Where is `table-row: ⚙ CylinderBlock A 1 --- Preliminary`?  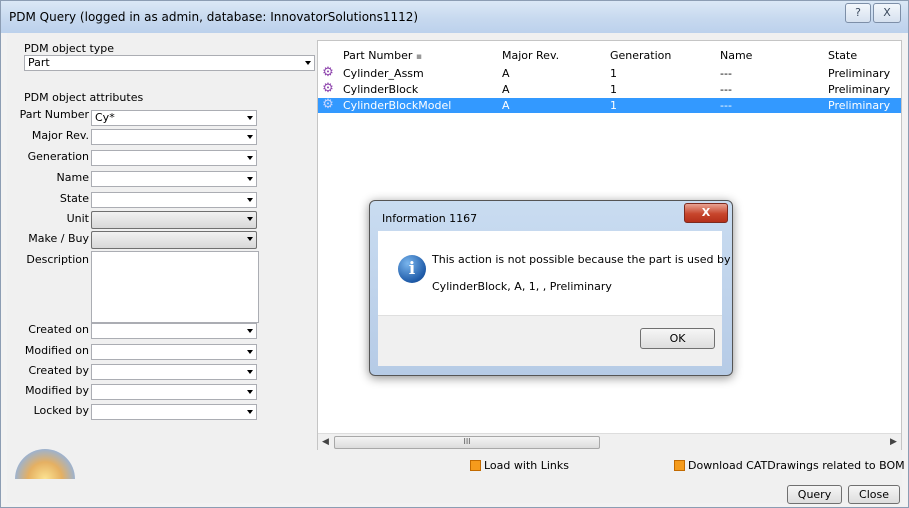 table-row: ⚙ CylinderBlock A 1 --- Preliminary is located at coordinates (609, 89).